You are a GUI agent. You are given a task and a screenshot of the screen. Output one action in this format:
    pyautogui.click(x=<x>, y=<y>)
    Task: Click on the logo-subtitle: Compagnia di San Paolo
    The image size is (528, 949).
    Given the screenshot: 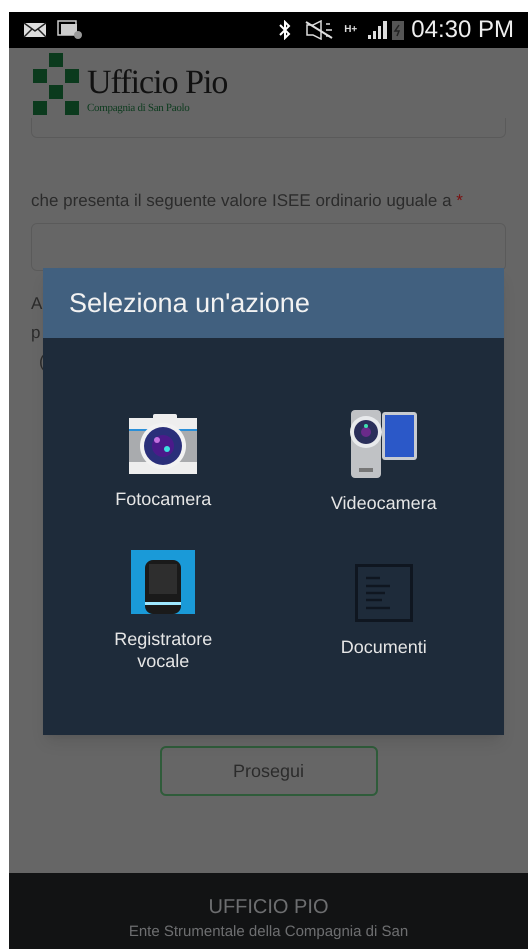 What is the action you would take?
    pyautogui.click(x=138, y=108)
    